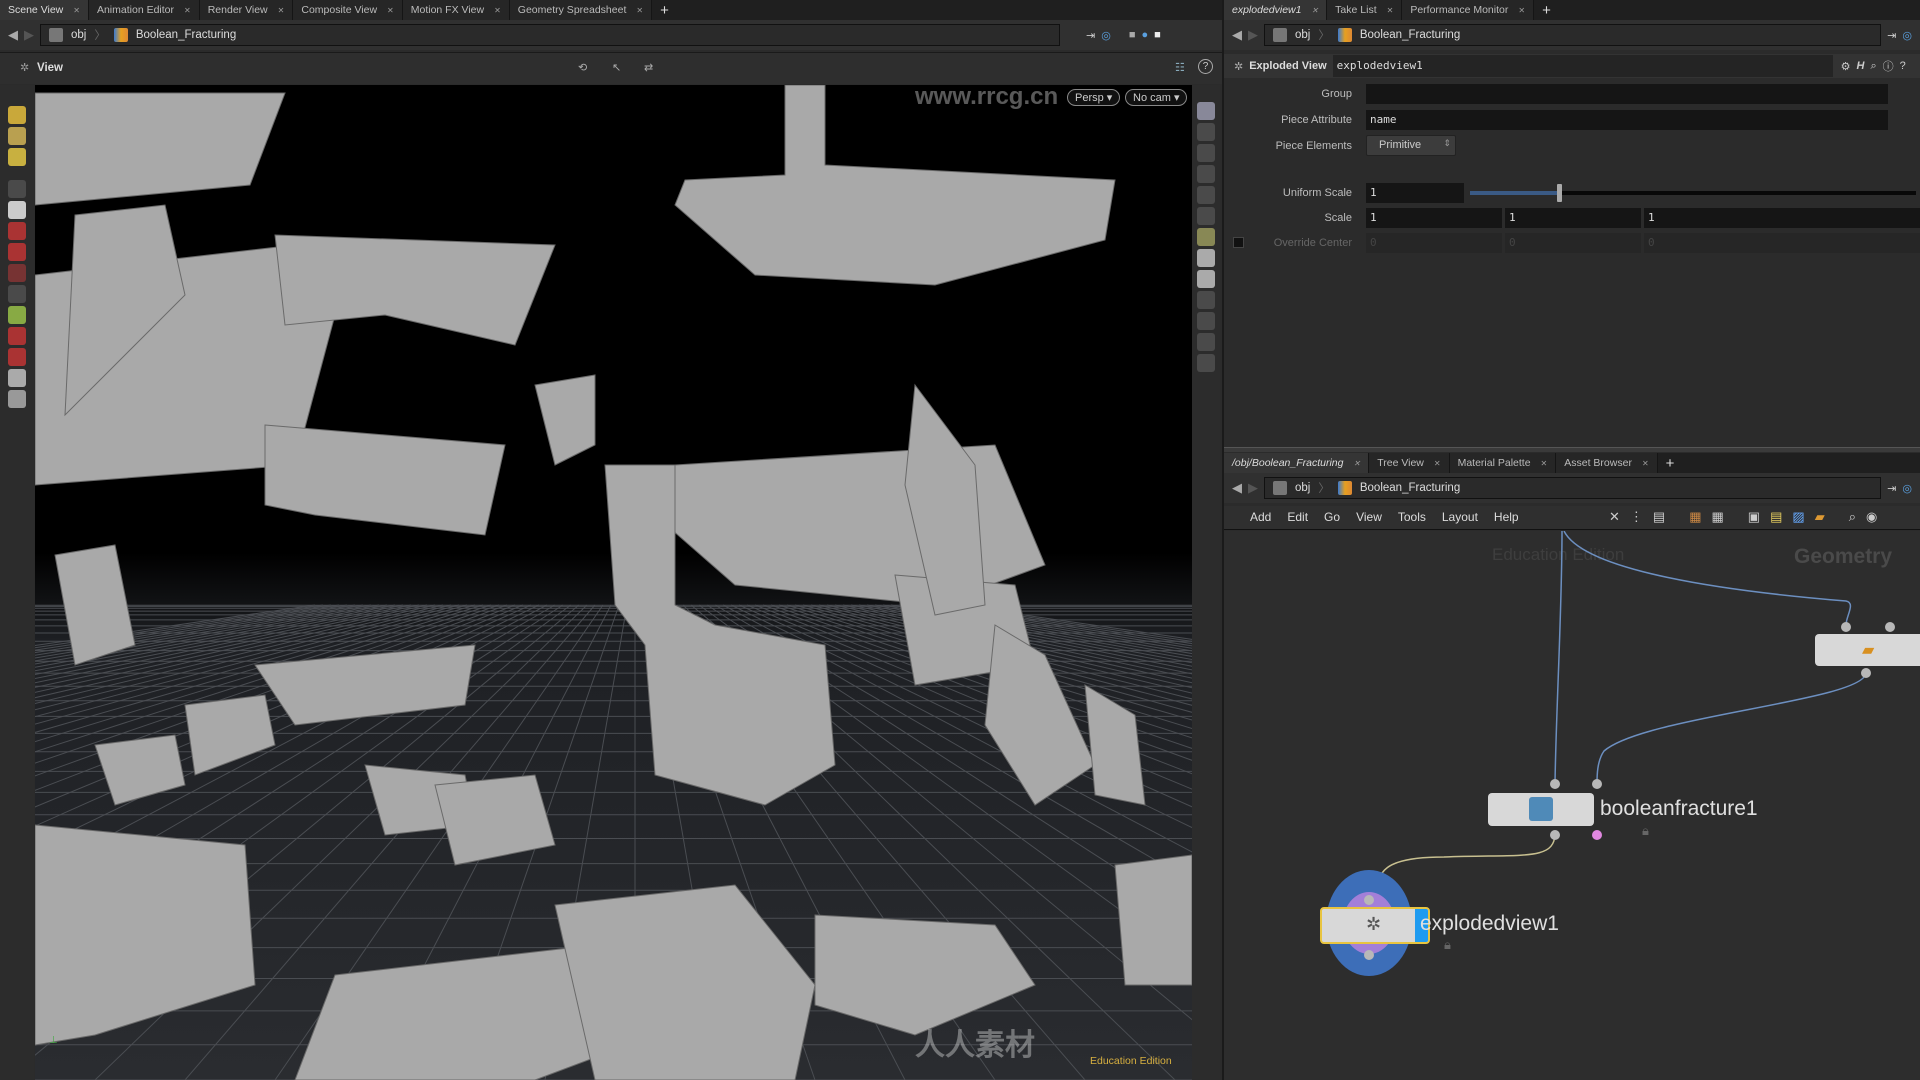 This screenshot has width=1920, height=1080. What do you see at coordinates (1541, 809) in the screenshot?
I see `node-booleanfracture1` at bounding box center [1541, 809].